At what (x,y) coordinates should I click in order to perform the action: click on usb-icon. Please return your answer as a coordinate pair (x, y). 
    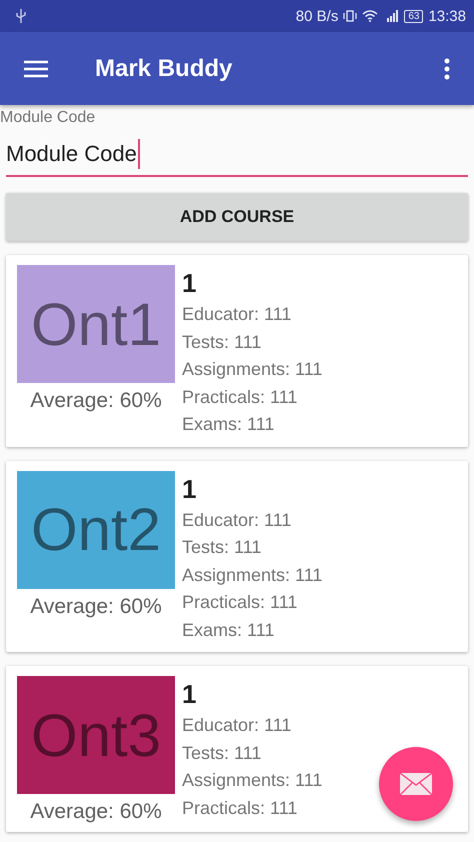
    Looking at the image, I should click on (21, 16).